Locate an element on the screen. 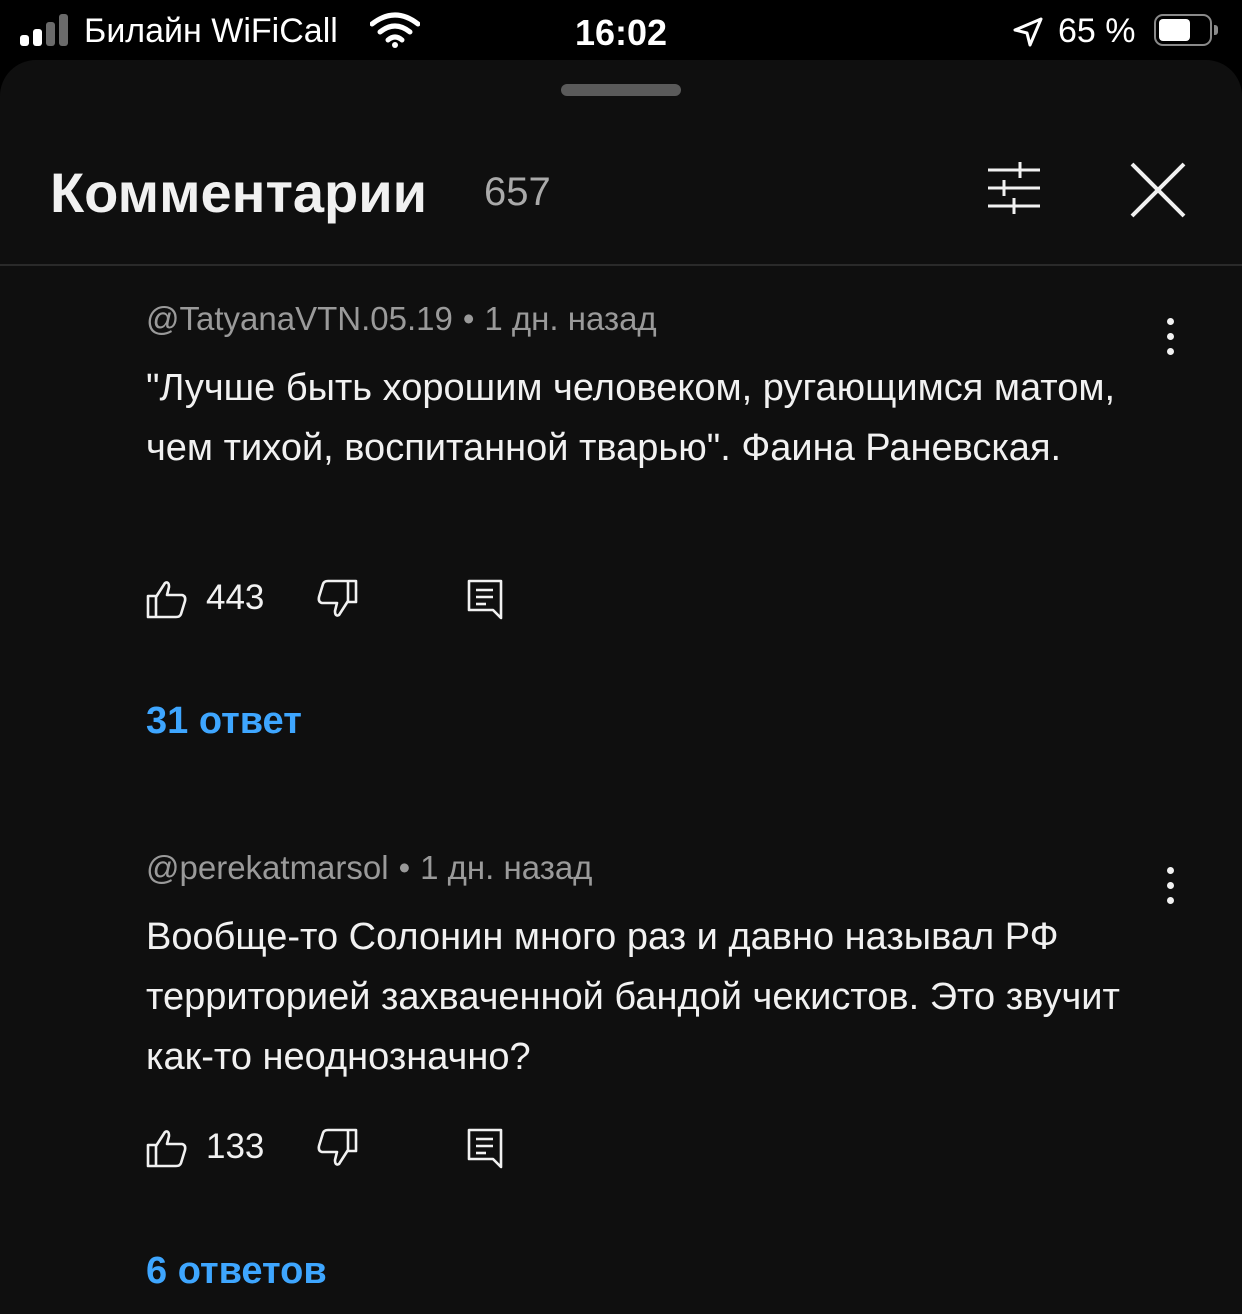 The image size is (1242, 1314). comment-meta: @perekatmarsol • 1 дн. назад is located at coordinates (646, 868).